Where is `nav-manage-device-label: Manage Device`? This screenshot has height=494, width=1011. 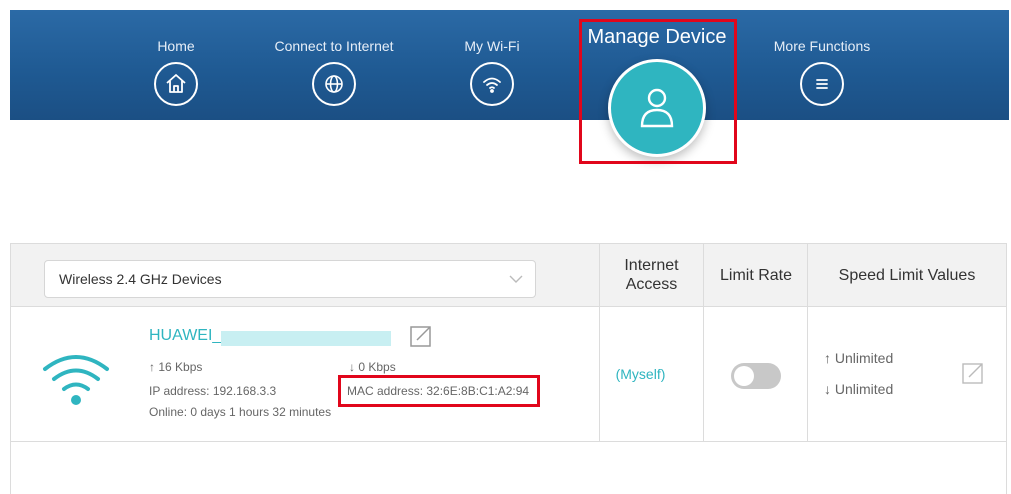
nav-manage-device-label: Manage Device is located at coordinates (657, 37).